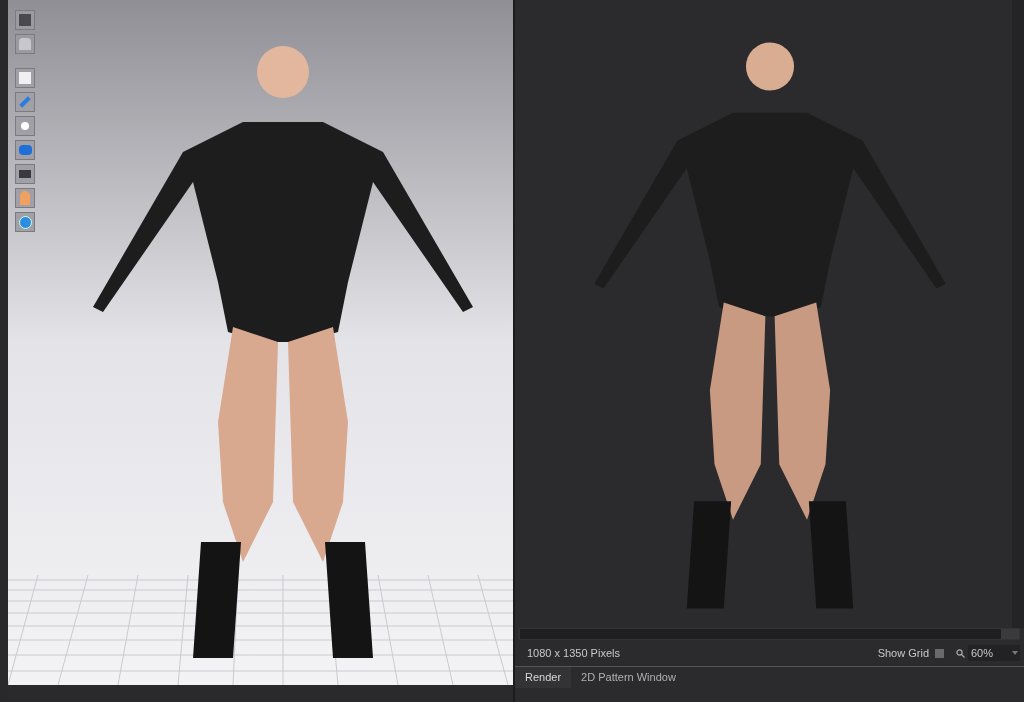 This screenshot has height=702, width=1024. What do you see at coordinates (939, 653) in the screenshot?
I see `show-grid-checkbox` at bounding box center [939, 653].